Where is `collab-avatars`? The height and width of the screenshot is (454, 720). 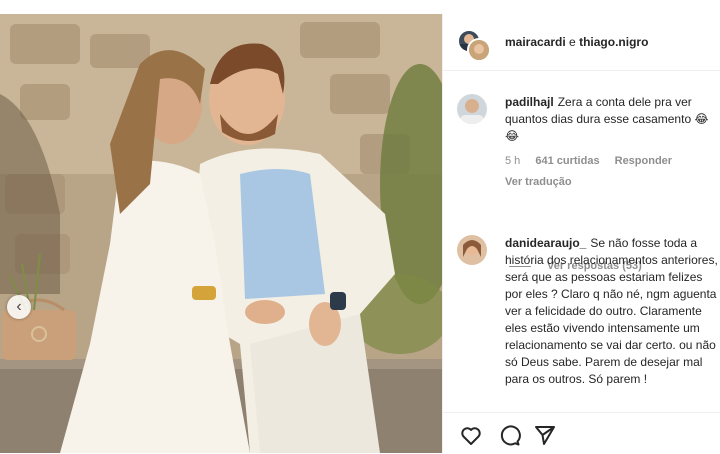
collab-avatars is located at coordinates (474, 45).